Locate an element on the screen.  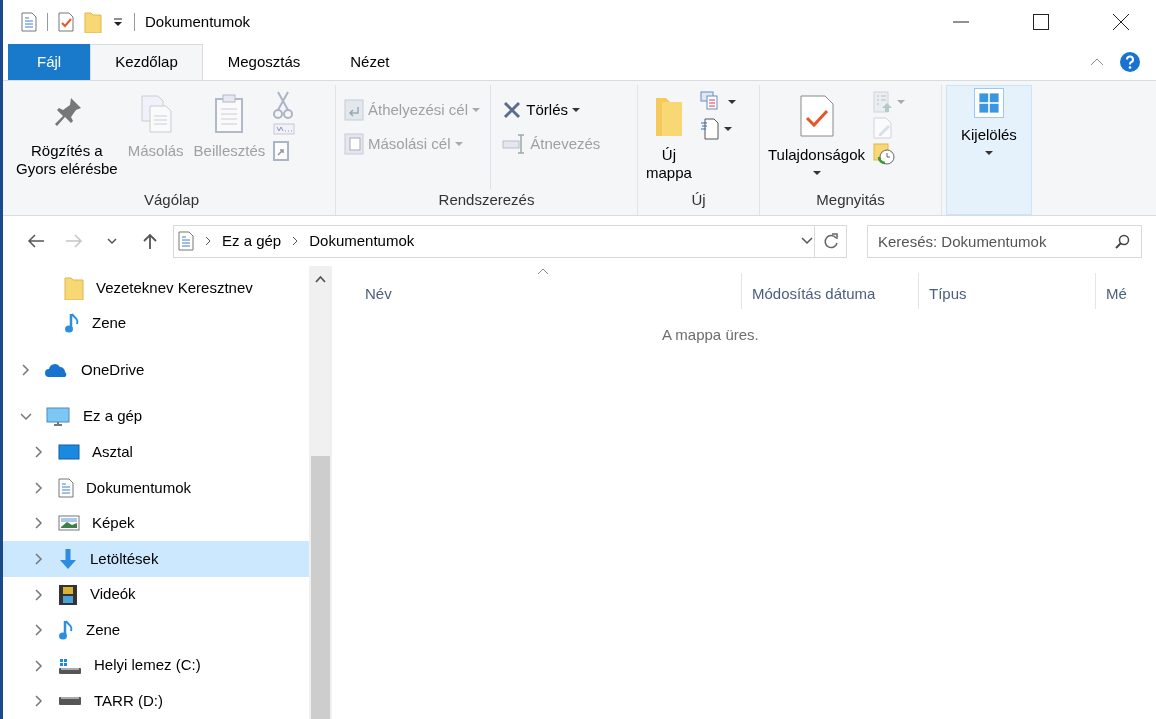
scrollbar is located at coordinates (320, 492).